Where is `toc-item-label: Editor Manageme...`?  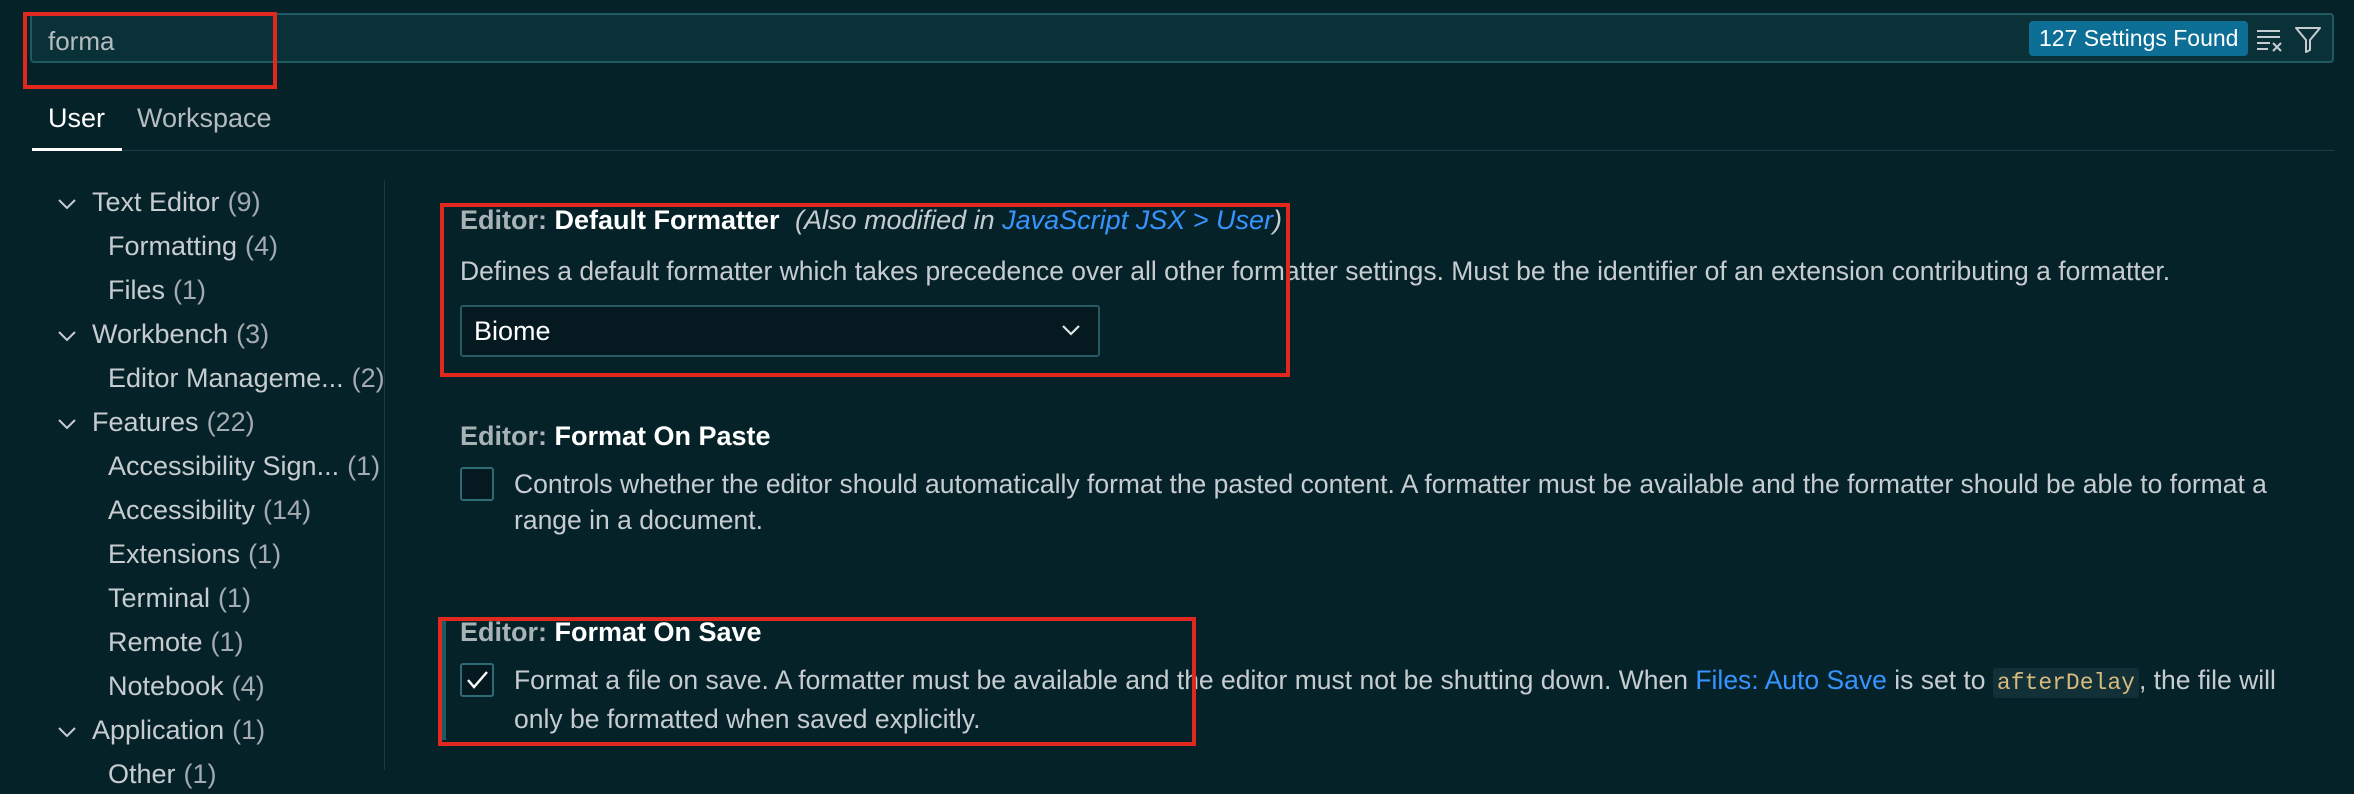
toc-item-label: Editor Manageme... is located at coordinates (226, 378).